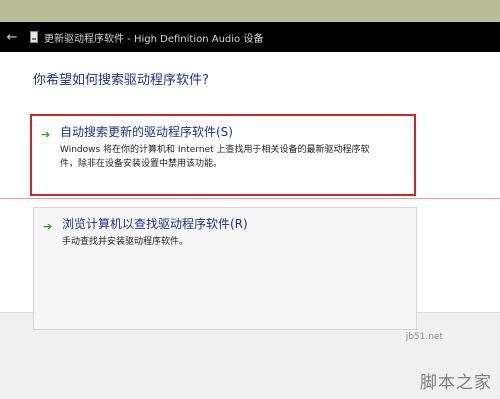 The width and height of the screenshot is (500, 399). Describe the element at coordinates (424, 337) in the screenshot. I see `watermark-domain: jb51.net` at that location.